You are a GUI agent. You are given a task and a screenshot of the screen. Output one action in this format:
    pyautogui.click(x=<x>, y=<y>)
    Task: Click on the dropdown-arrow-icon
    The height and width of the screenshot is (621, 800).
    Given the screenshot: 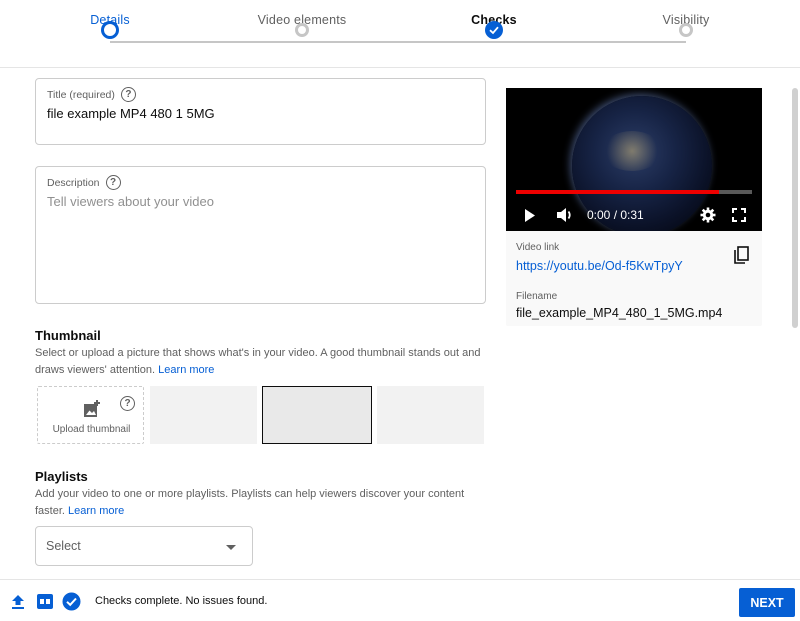 What is the action you would take?
    pyautogui.click(x=231, y=547)
    